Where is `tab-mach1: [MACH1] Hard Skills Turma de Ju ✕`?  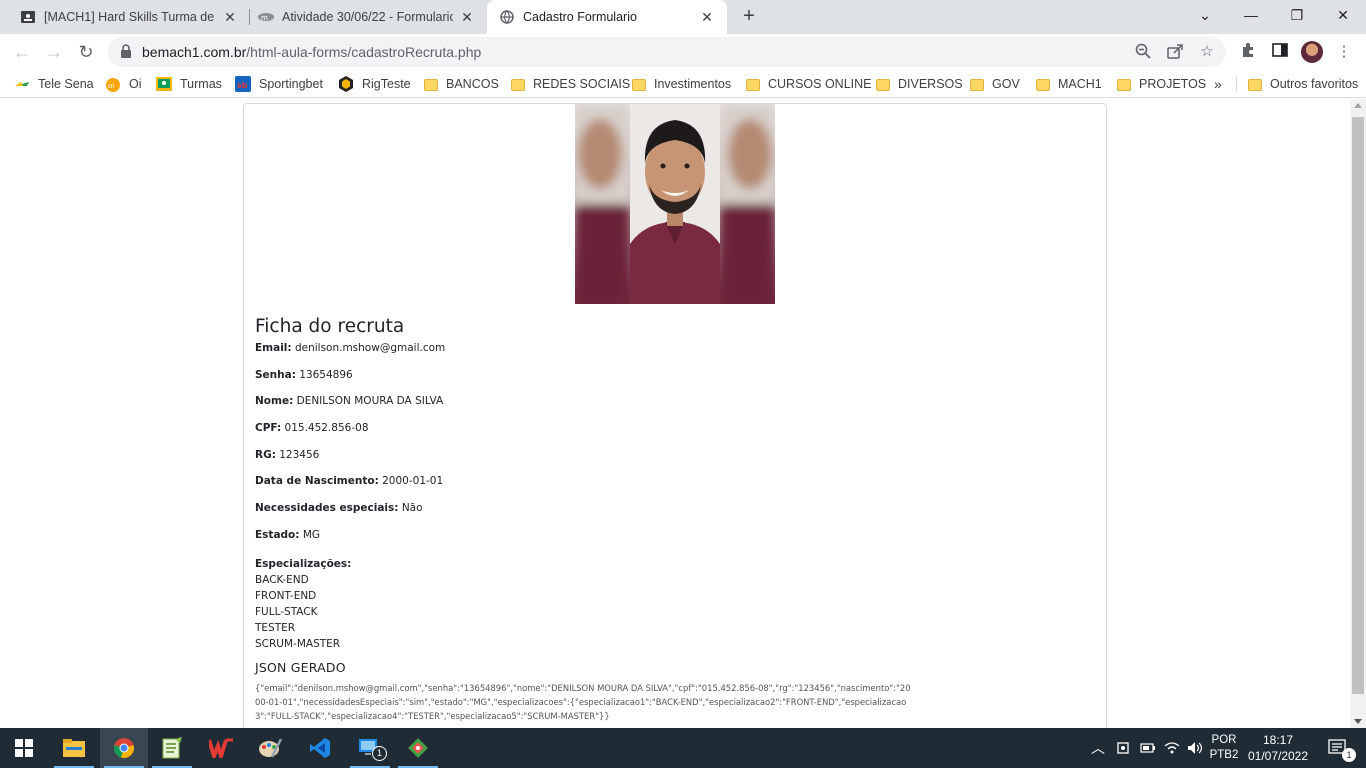
tab-mach1: [MACH1] Hard Skills Turma de Ju ✕ is located at coordinates (125, 17).